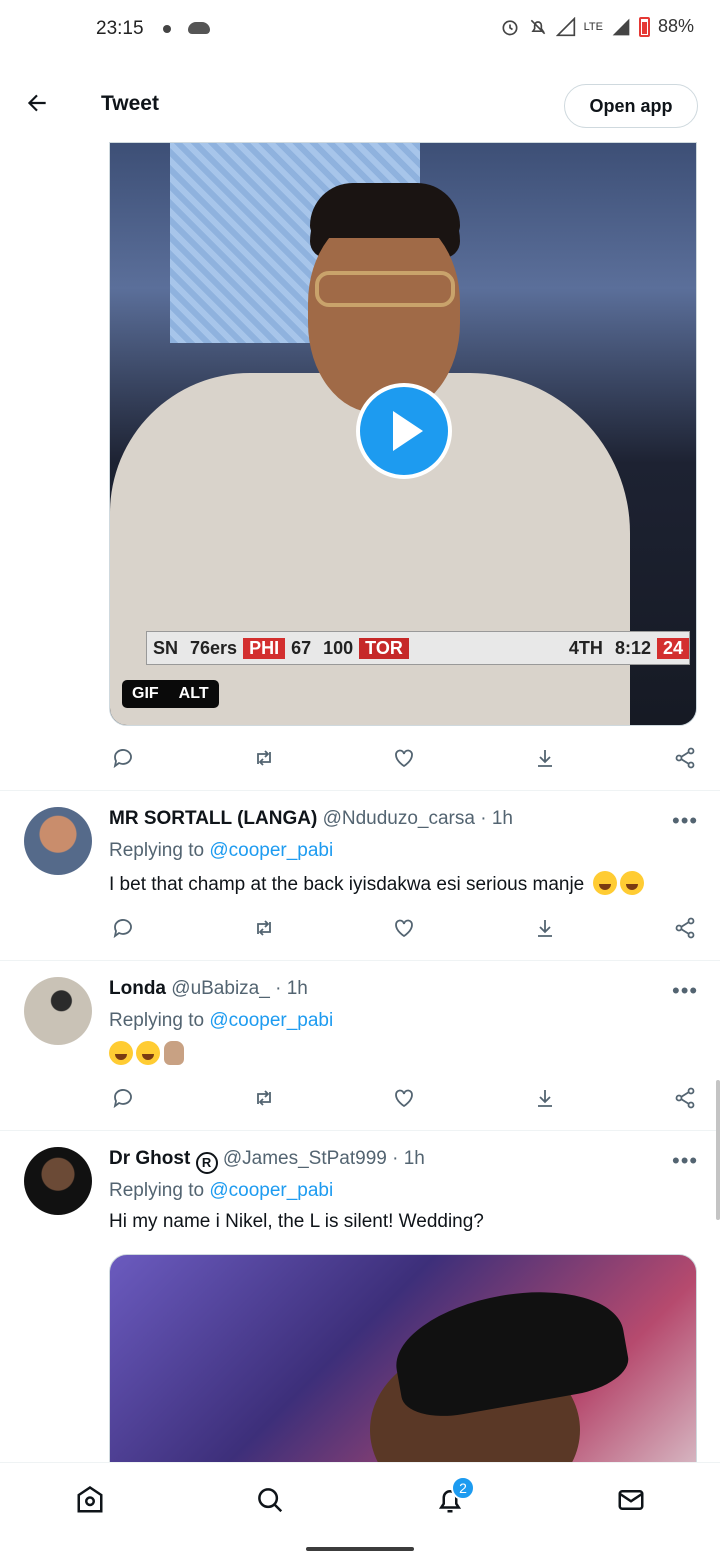  I want to click on scoreboard-network: SN, so click(166, 647).